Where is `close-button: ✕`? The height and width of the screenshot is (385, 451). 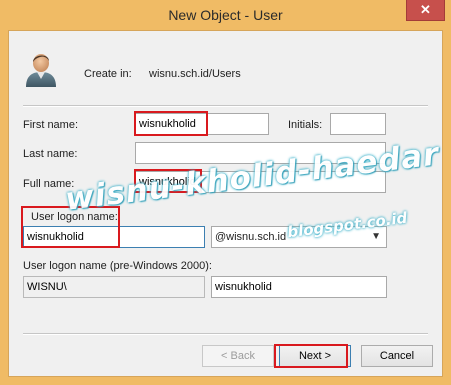 close-button: ✕ is located at coordinates (425, 10).